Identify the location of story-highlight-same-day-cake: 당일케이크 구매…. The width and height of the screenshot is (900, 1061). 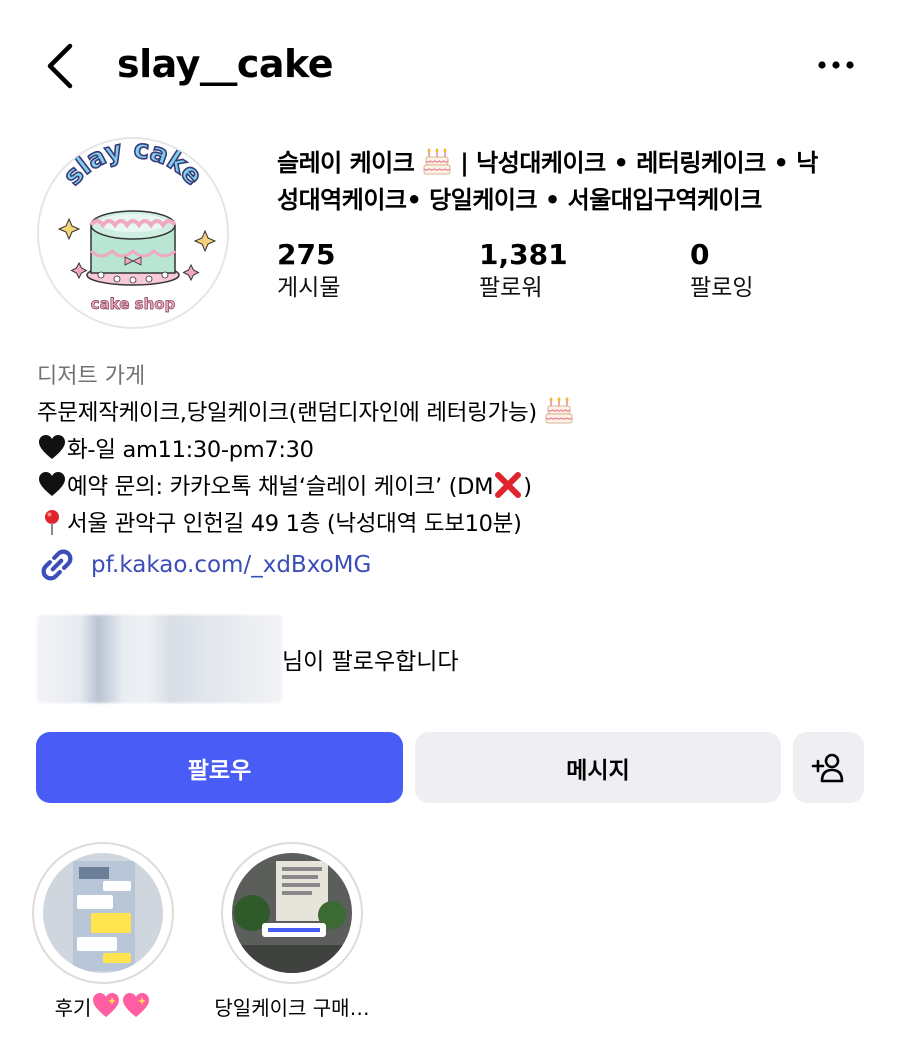
(292, 931).